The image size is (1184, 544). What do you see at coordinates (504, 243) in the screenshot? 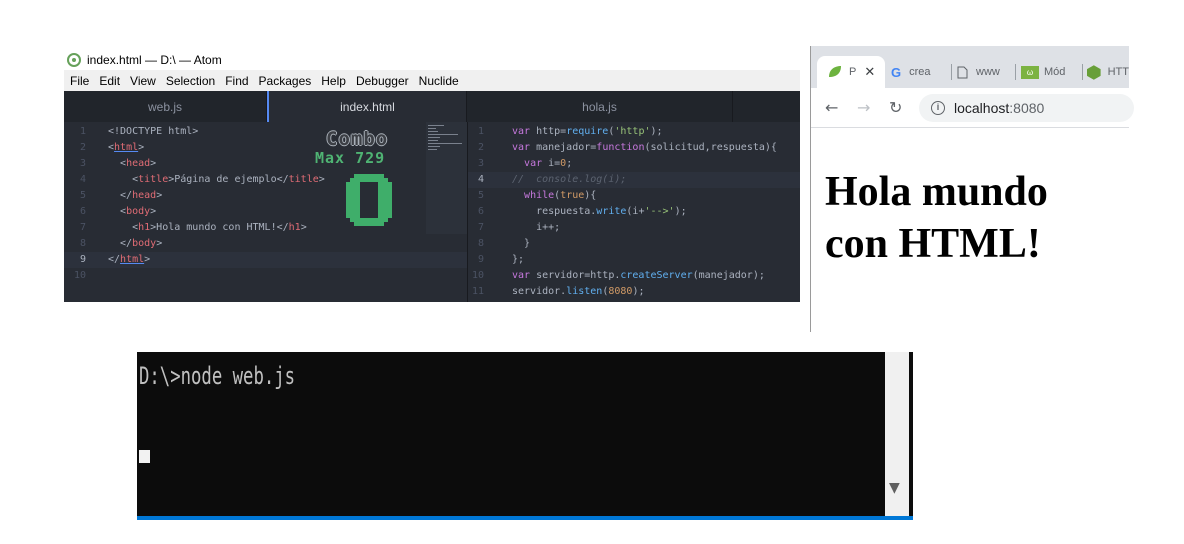
I see `code-line: 8 }` at bounding box center [504, 243].